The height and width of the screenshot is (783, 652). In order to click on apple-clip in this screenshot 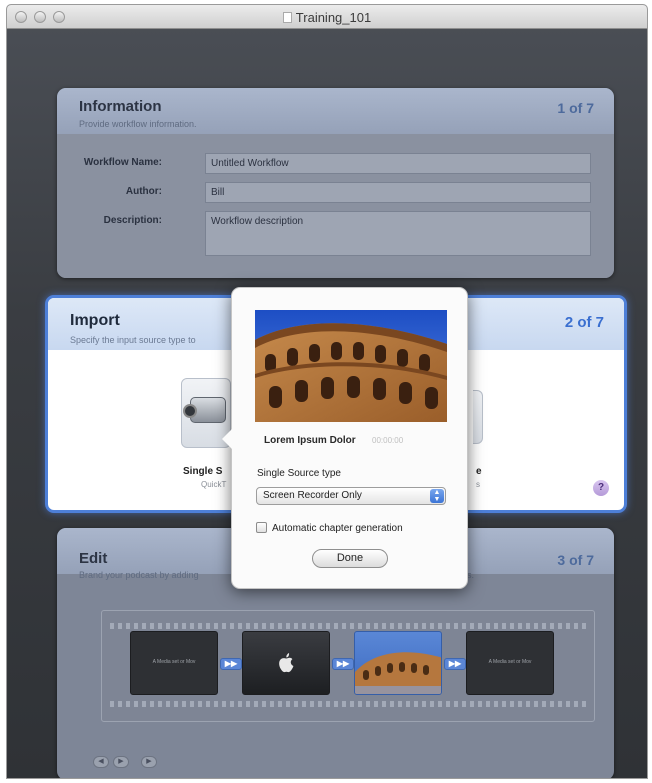, I will do `click(286, 663)`.